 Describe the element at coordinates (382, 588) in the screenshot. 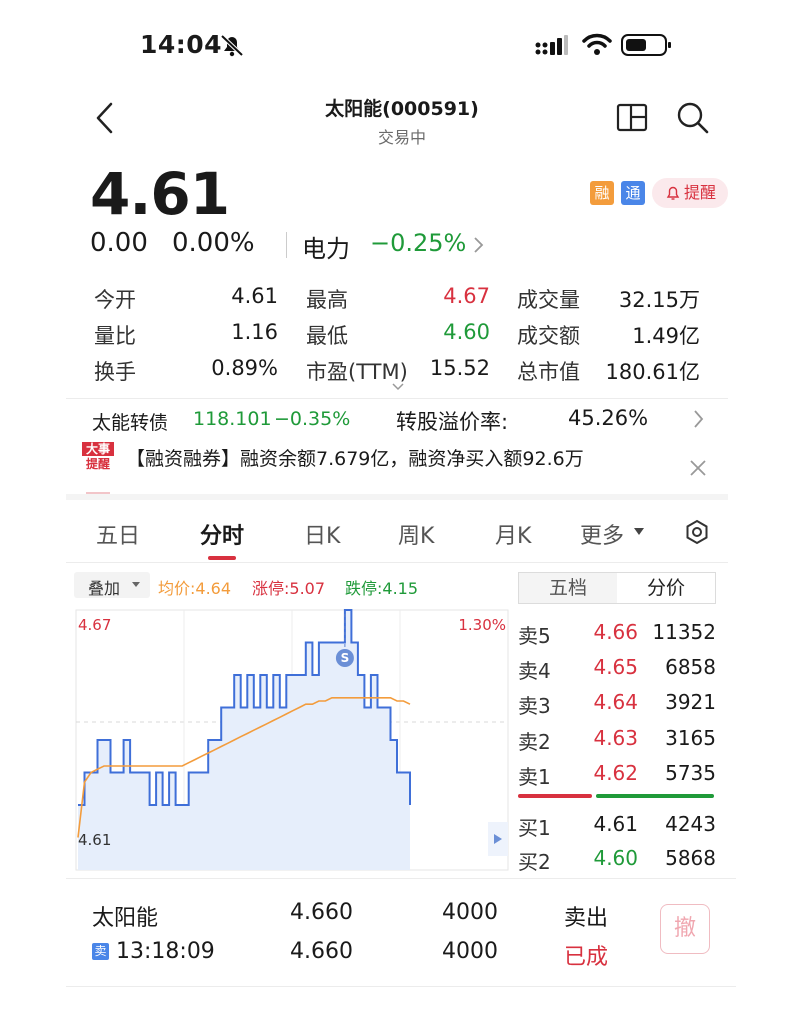

I see `limit-down-label: 跌停:4.15` at that location.